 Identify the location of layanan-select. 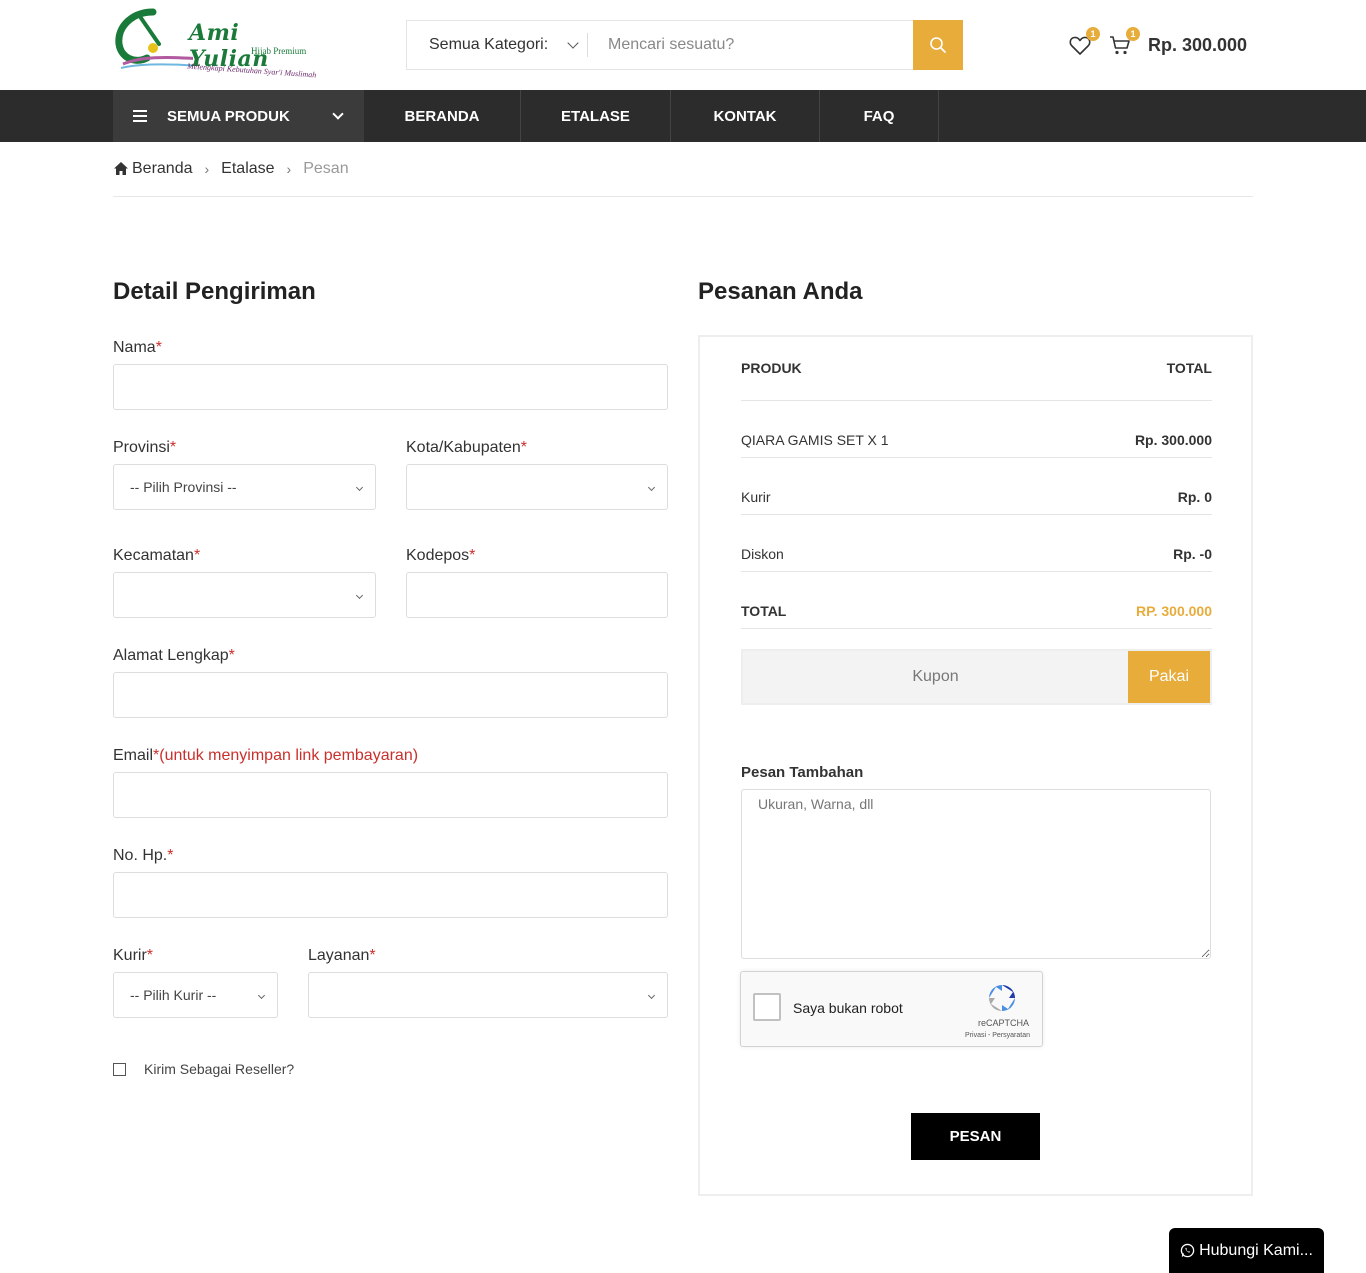
(488, 995).